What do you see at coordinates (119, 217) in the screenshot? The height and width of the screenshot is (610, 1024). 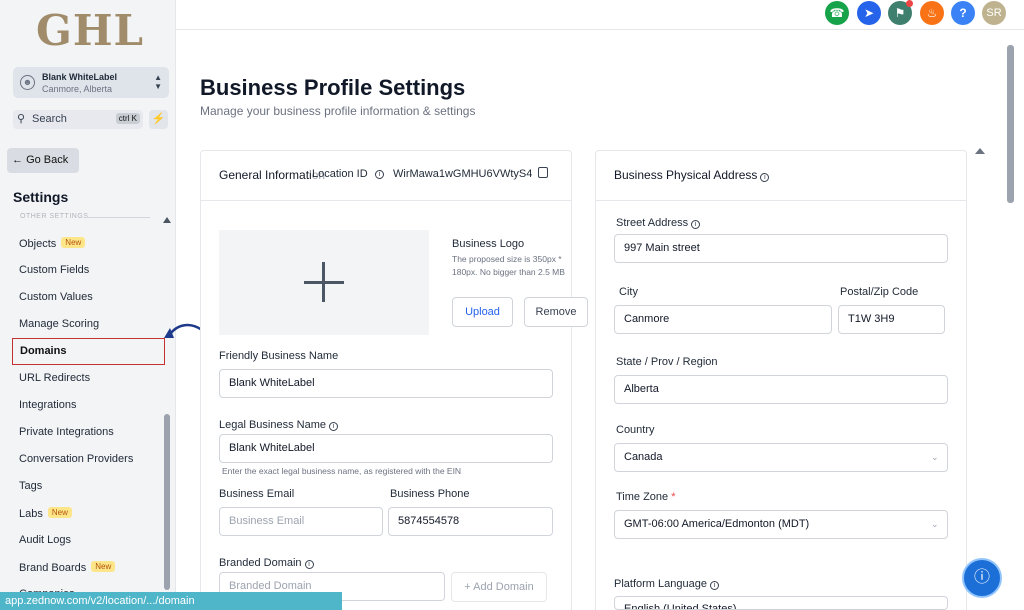 I see `section-divider` at bounding box center [119, 217].